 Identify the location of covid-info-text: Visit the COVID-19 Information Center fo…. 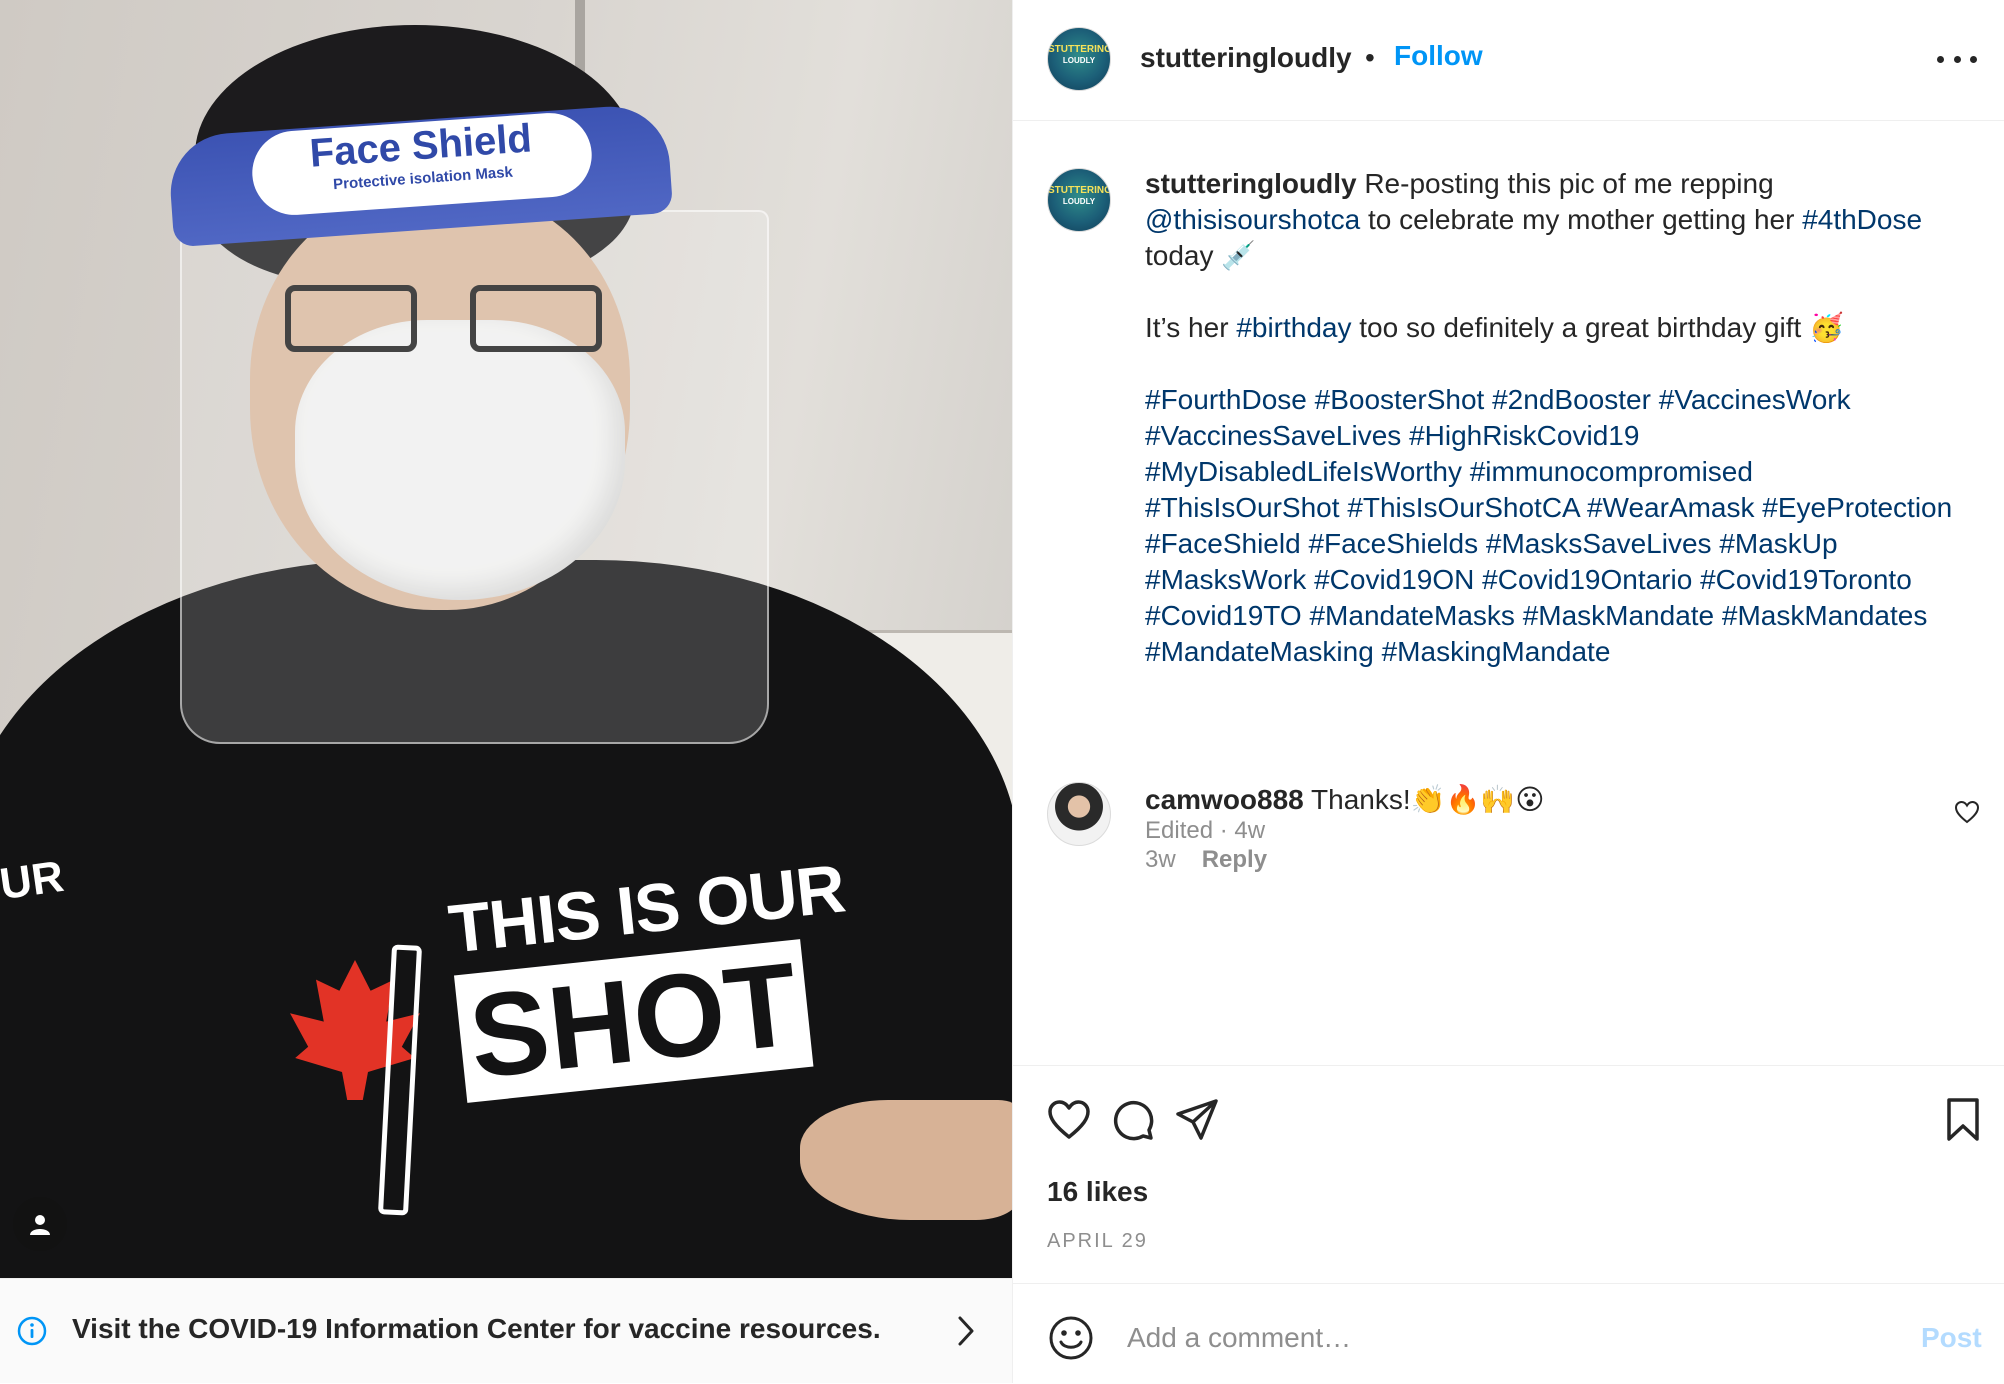
(476, 1328).